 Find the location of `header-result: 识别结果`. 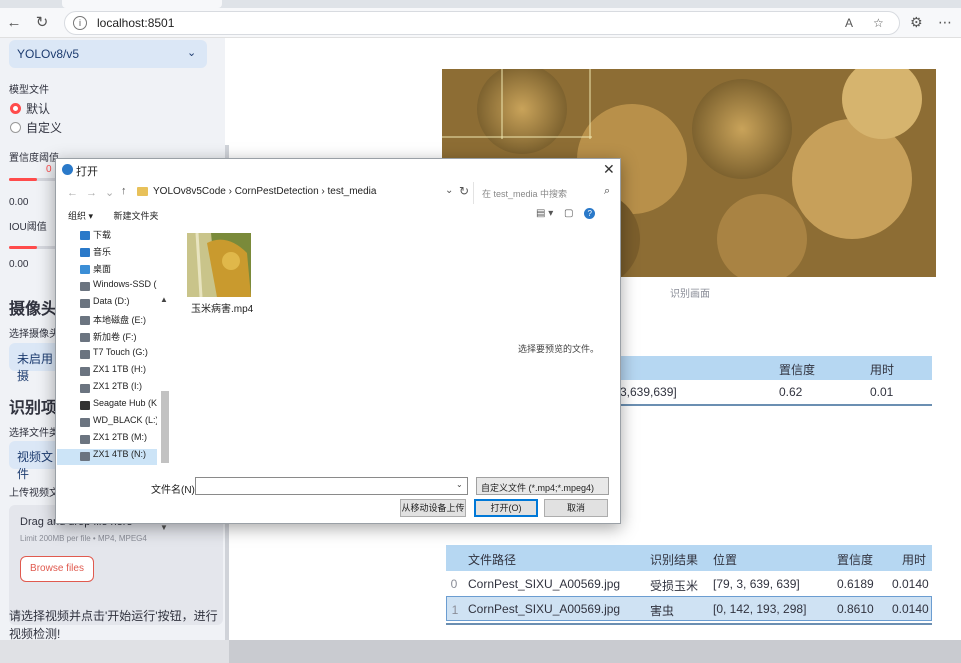

header-result: 识别结果 is located at coordinates (674, 560).